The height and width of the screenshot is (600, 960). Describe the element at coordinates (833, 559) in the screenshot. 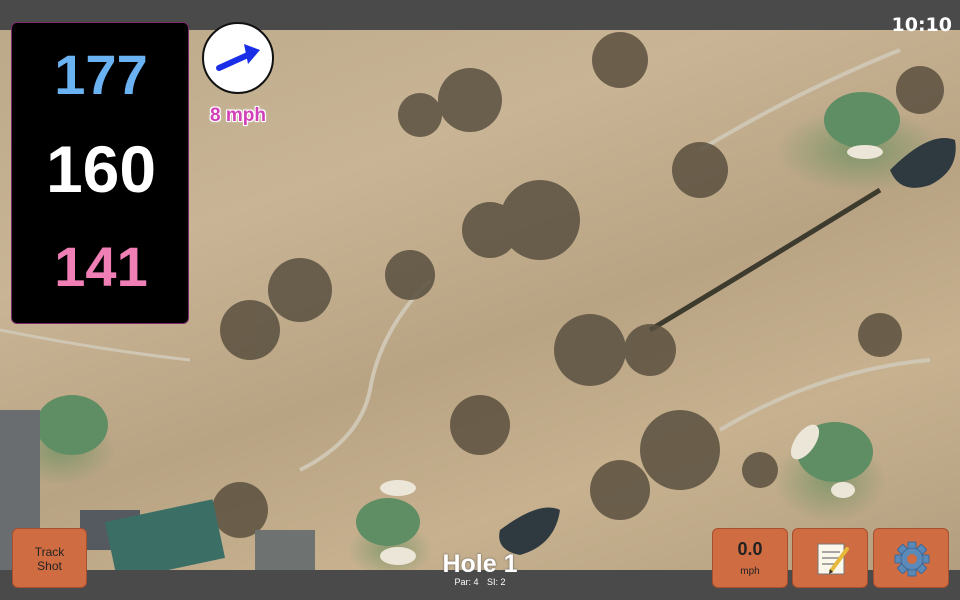

I see `notepad-icon` at that location.